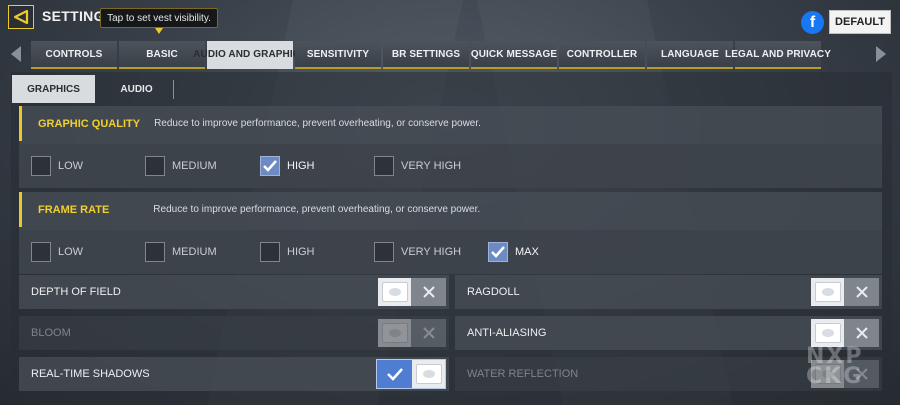 The height and width of the screenshot is (405, 900). I want to click on bloom-row: BLOOM, so click(234, 333).